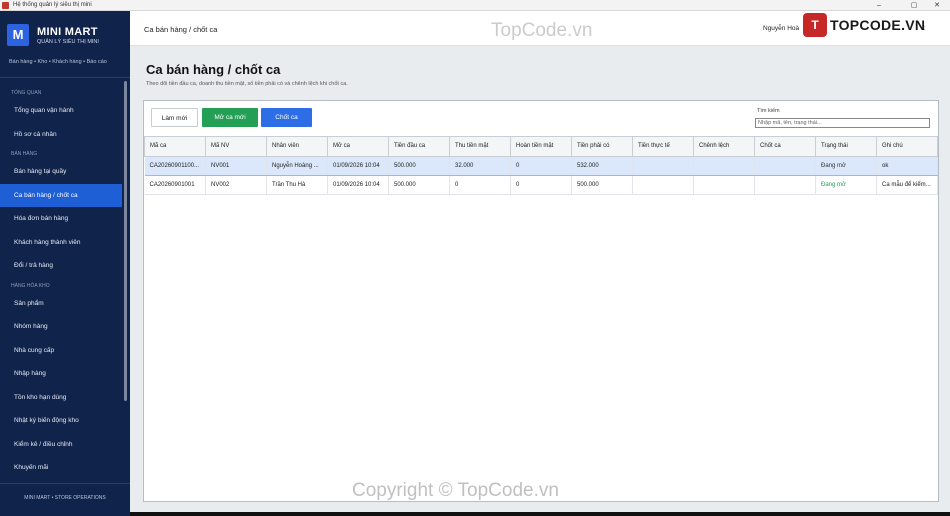  Describe the element at coordinates (480, 185) in the screenshot. I see `cell-cash-received: 0` at that location.